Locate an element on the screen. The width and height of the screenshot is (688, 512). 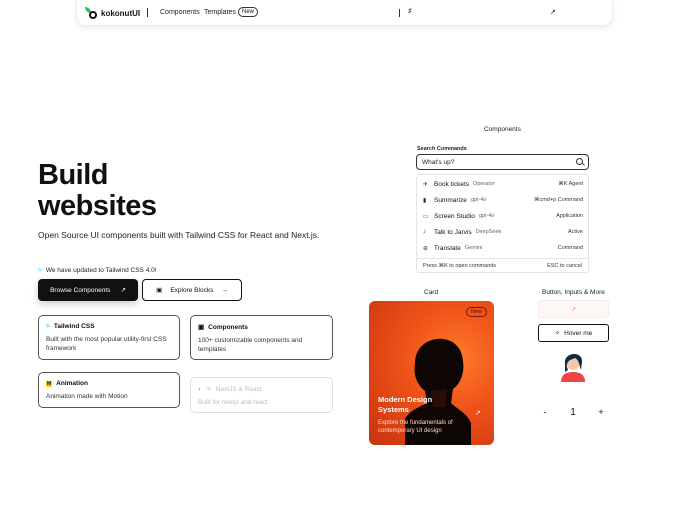
tailwind-icon: ♯ is located at coordinates (410, 11).